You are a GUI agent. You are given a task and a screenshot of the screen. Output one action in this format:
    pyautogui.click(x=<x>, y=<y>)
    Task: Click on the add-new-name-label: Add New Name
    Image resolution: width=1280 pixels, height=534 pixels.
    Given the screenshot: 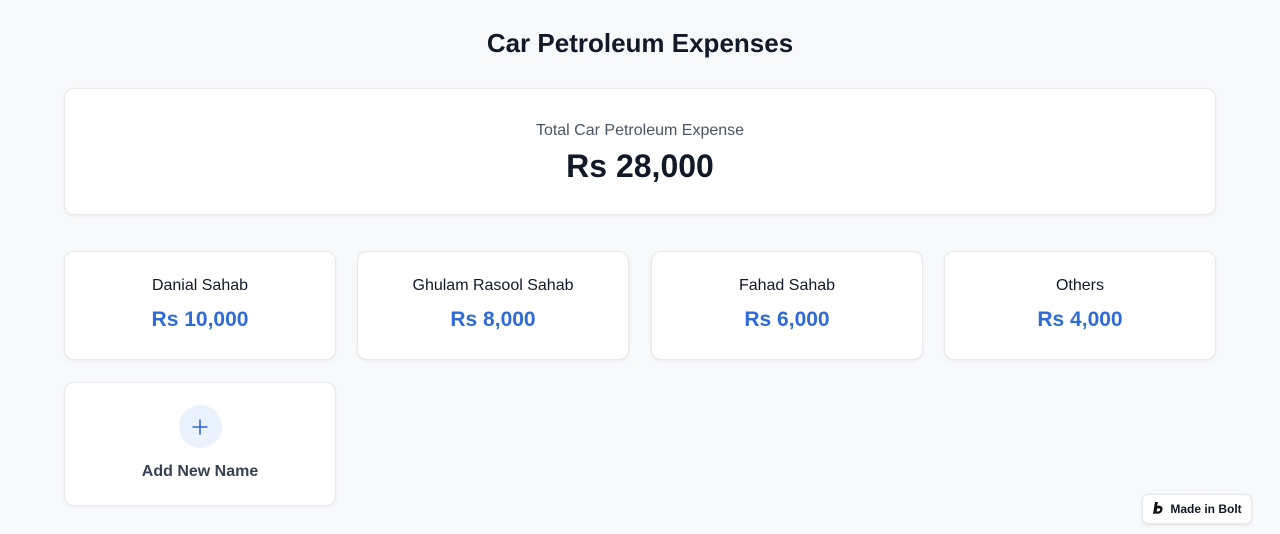 What is the action you would take?
    pyautogui.click(x=200, y=471)
    